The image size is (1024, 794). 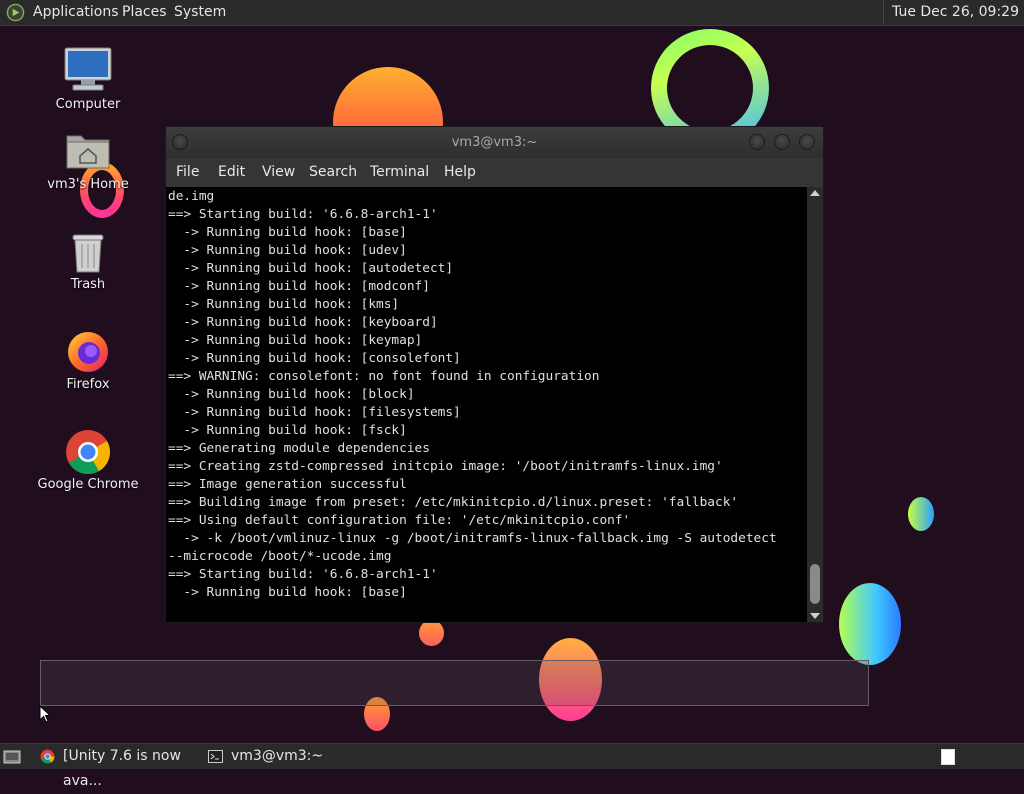 I want to click on terminal-line: -> Running build hook: [fsck], so click(x=287, y=430).